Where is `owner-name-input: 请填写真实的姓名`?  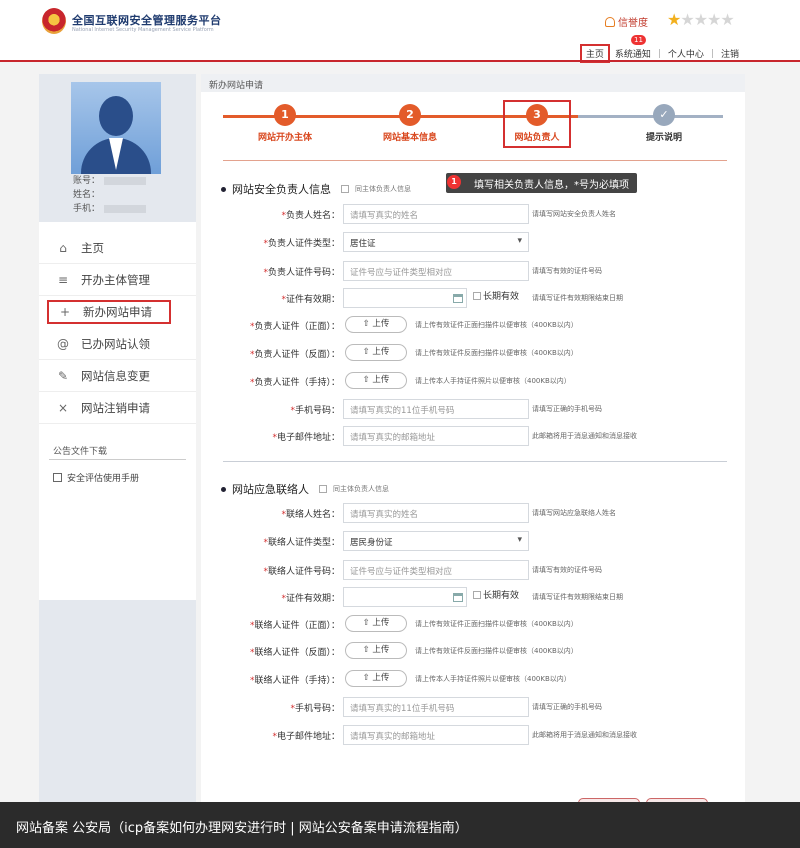
owner-name-input: 请填写真实的姓名 is located at coordinates (436, 214).